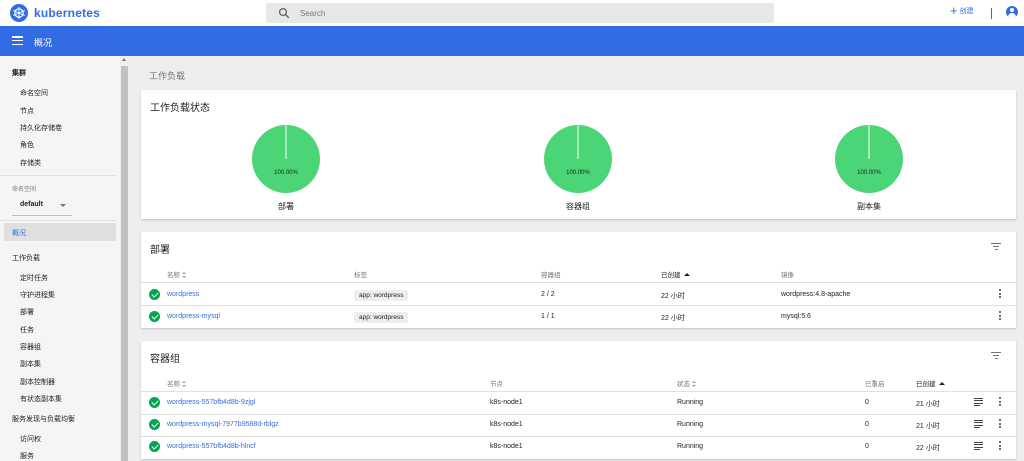  I want to click on pie-chart-pods, so click(578, 159).